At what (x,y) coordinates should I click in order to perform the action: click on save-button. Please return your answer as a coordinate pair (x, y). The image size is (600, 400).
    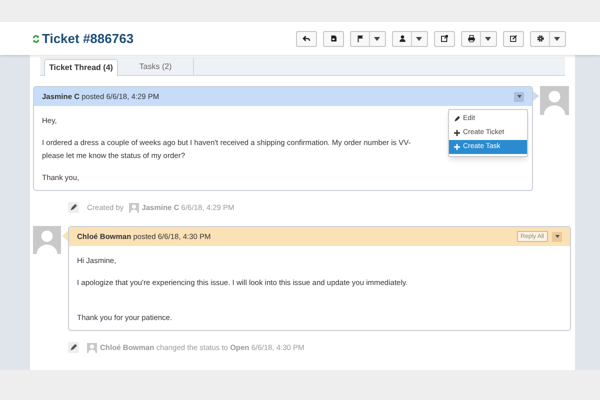
    Looking at the image, I should click on (333, 38).